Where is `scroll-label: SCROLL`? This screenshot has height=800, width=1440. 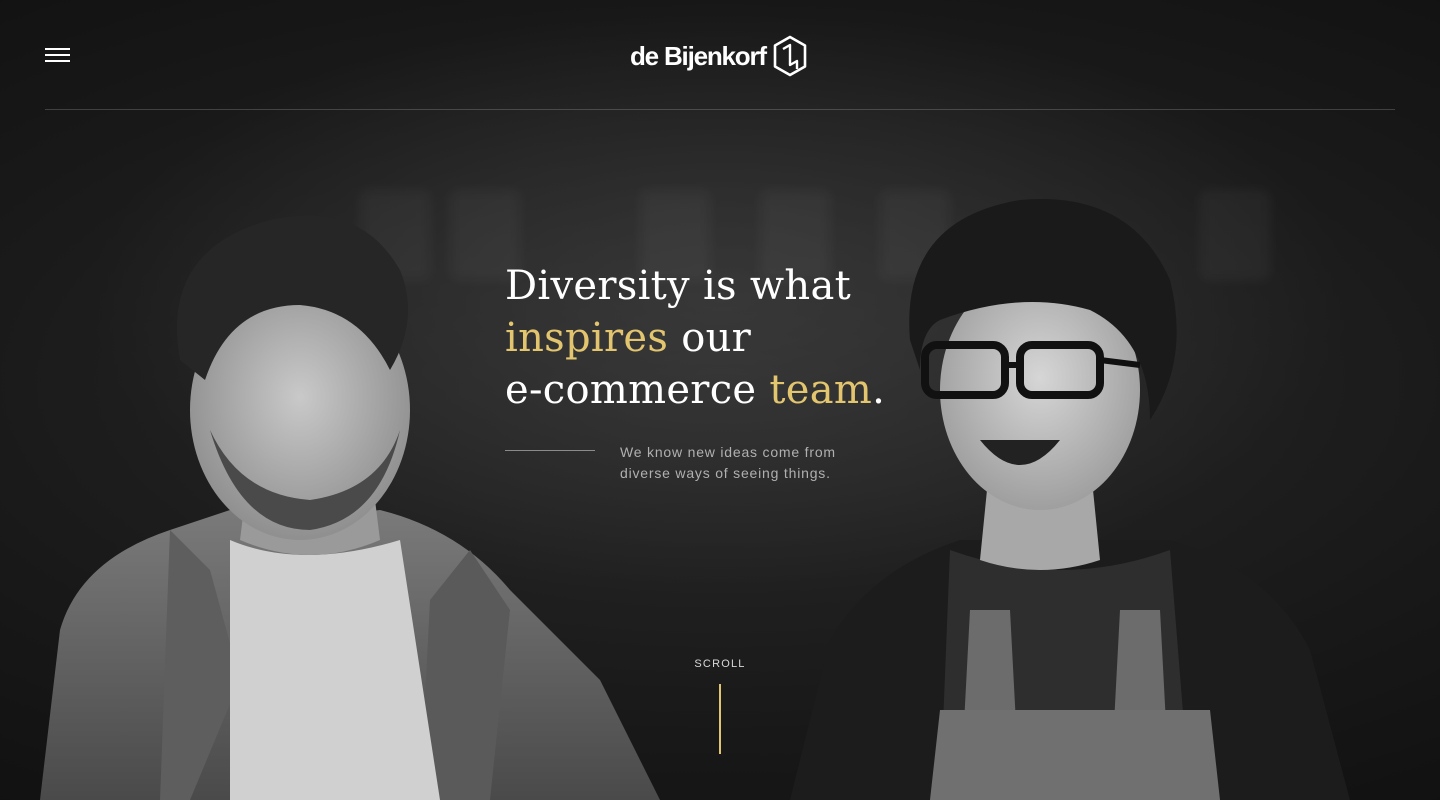 scroll-label: SCROLL is located at coordinates (720, 664).